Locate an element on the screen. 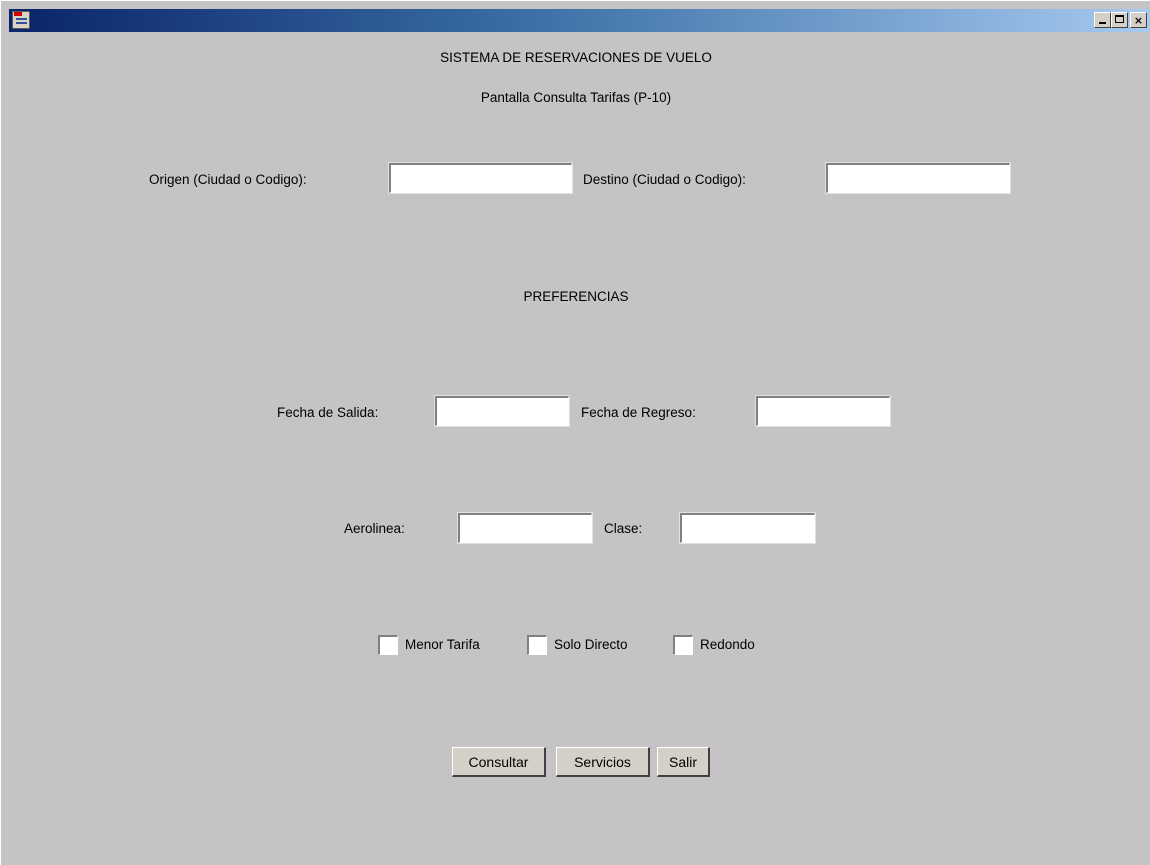  maximize-icon is located at coordinates (1119, 20).